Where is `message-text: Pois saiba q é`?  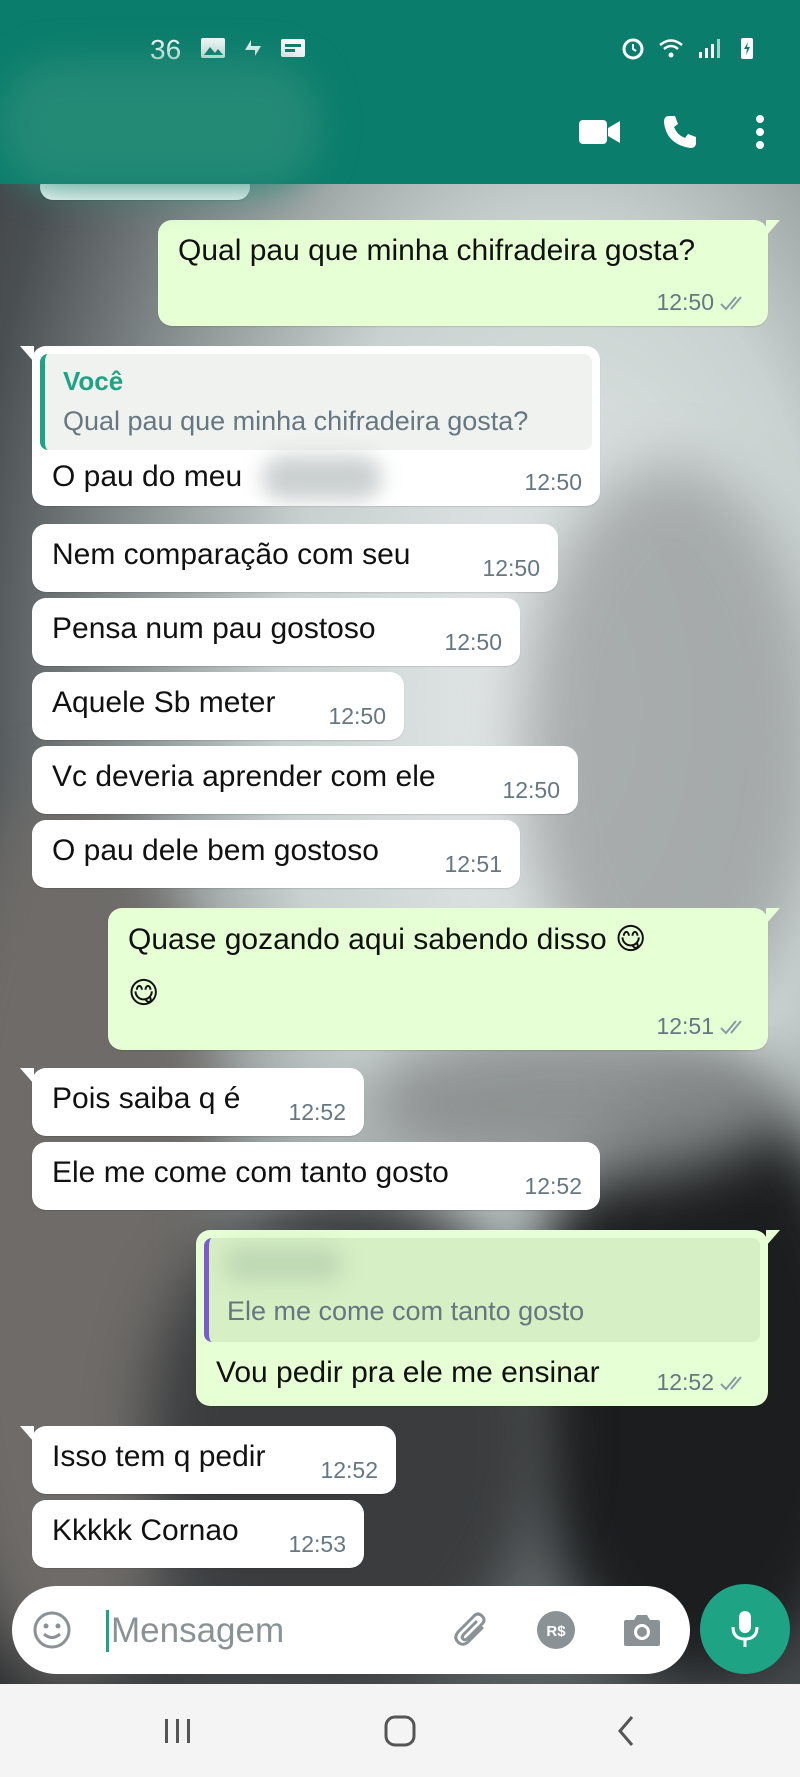
message-text: Pois saiba q é is located at coordinates (146, 1098).